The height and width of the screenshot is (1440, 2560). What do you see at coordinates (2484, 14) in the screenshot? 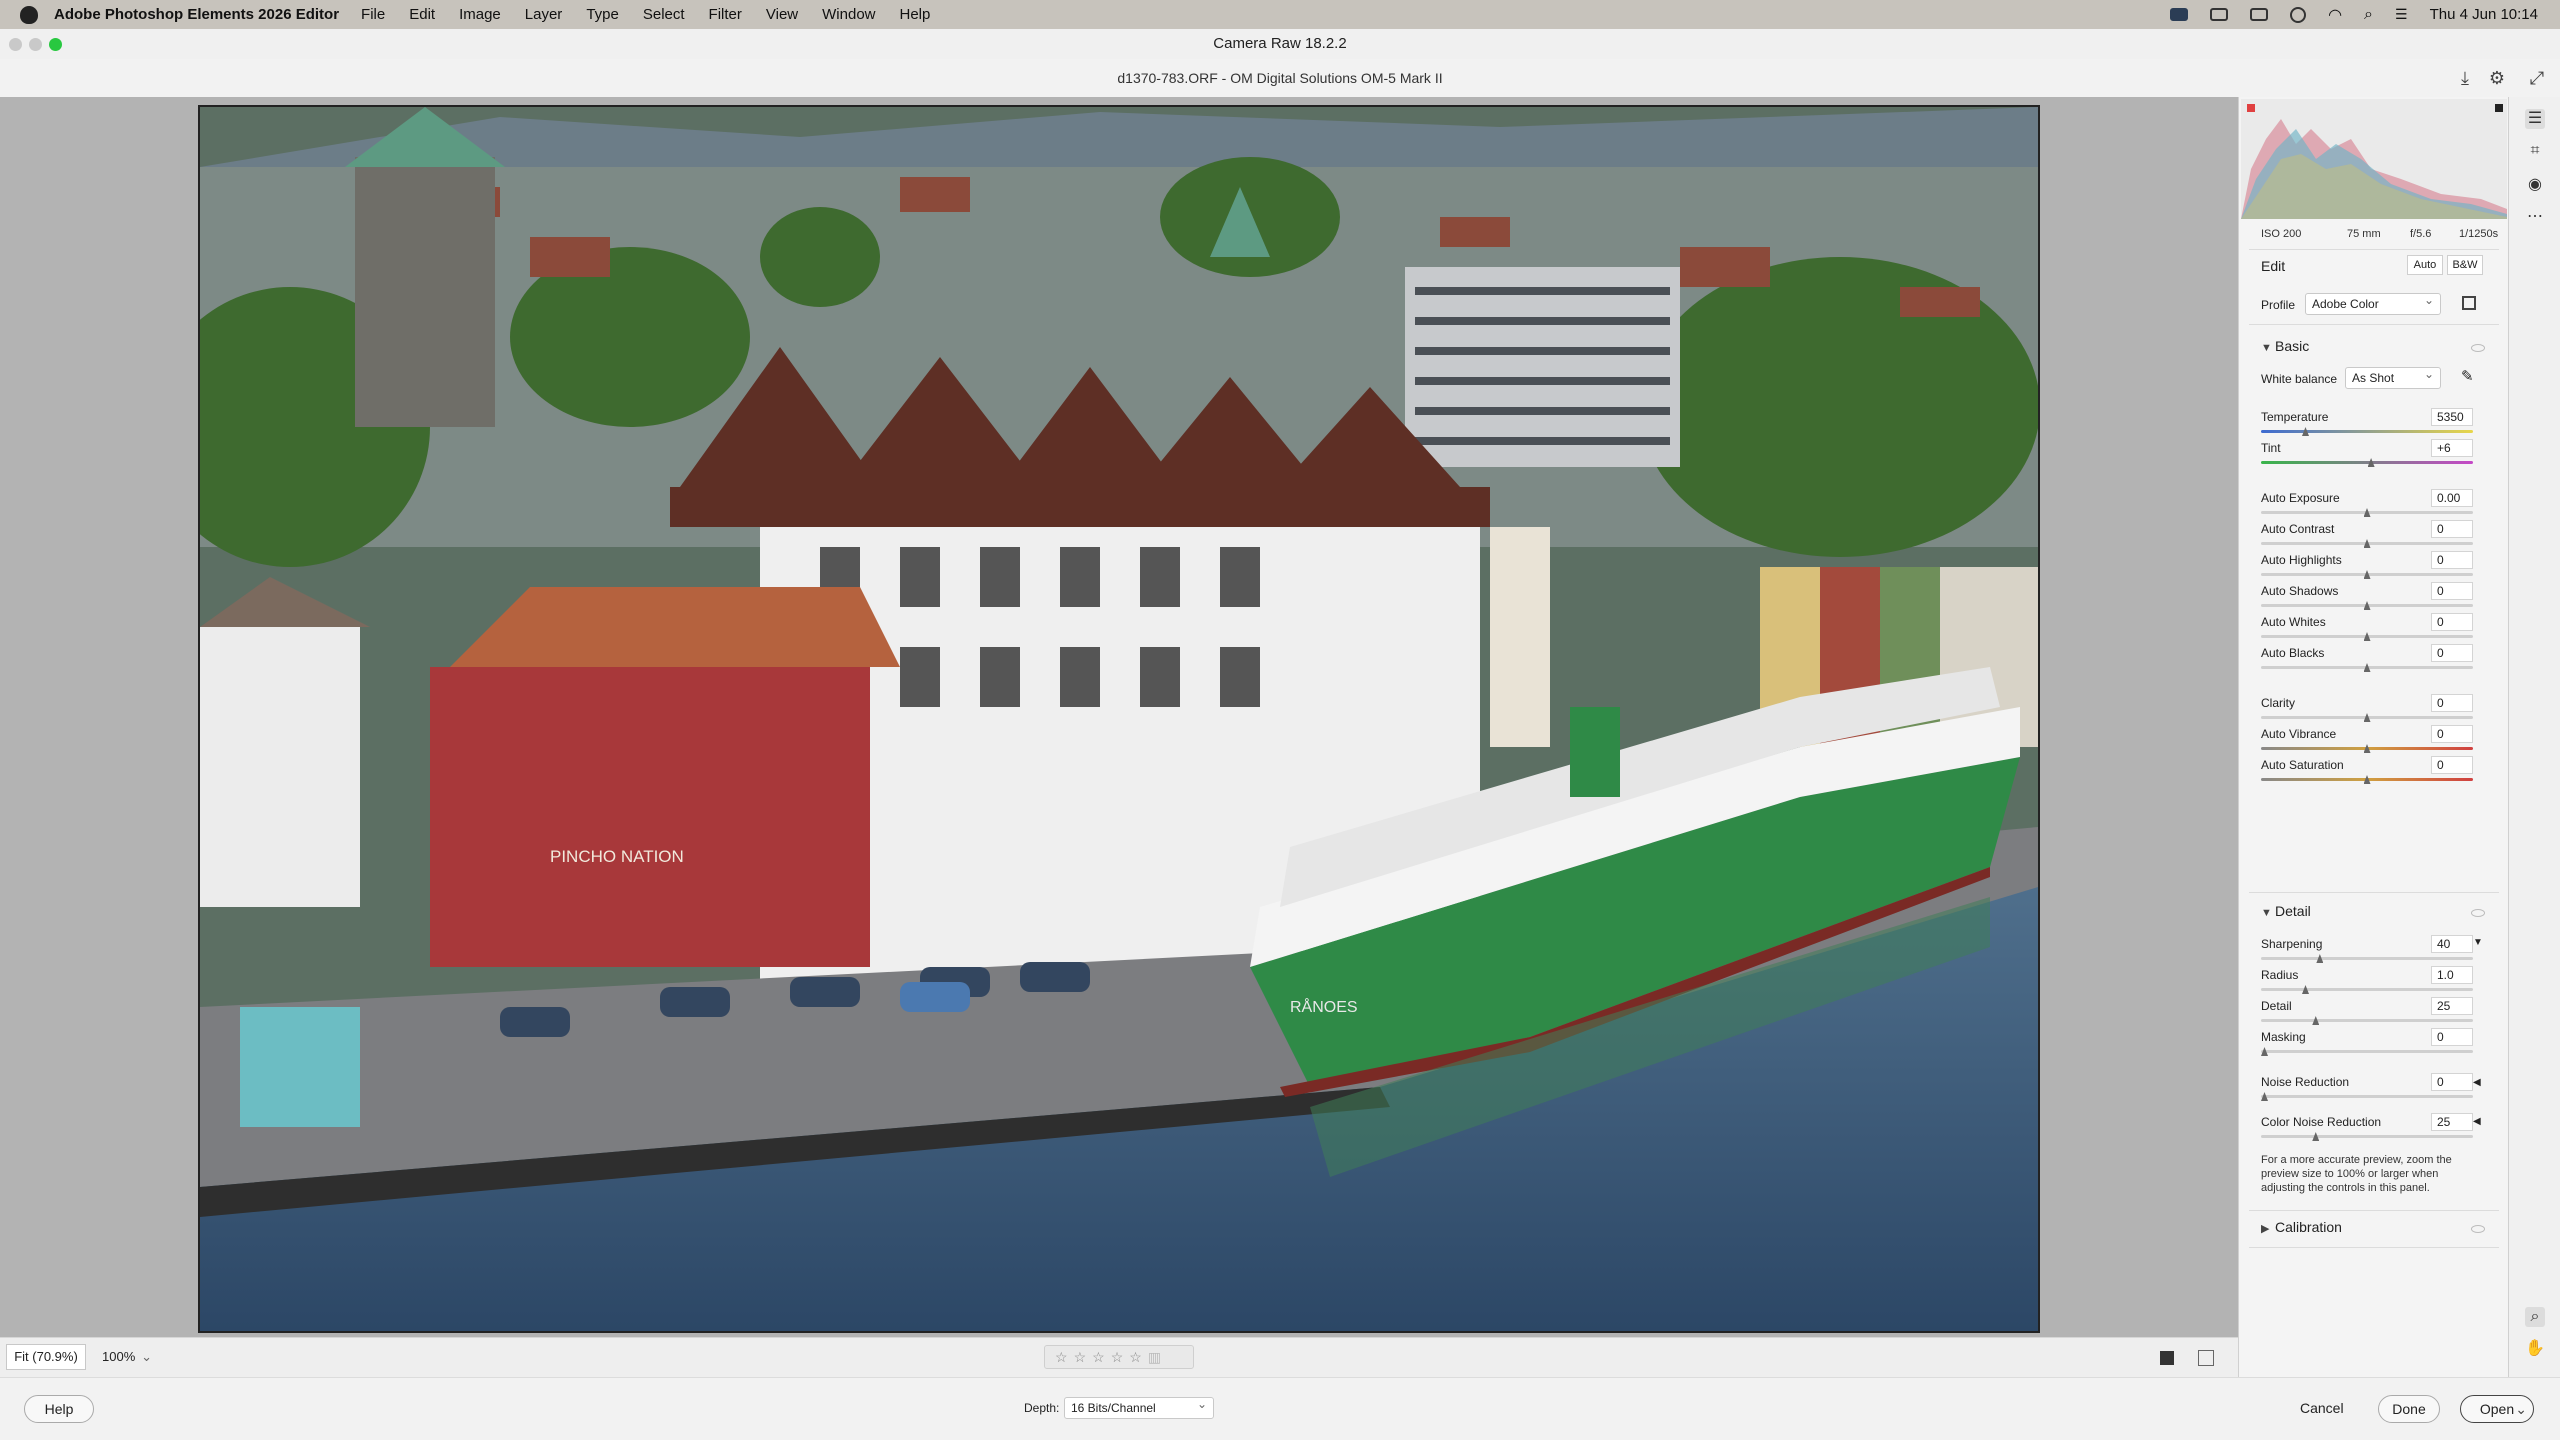
I see `menubar-clock: Thu 4 Jun 10:14` at bounding box center [2484, 14].